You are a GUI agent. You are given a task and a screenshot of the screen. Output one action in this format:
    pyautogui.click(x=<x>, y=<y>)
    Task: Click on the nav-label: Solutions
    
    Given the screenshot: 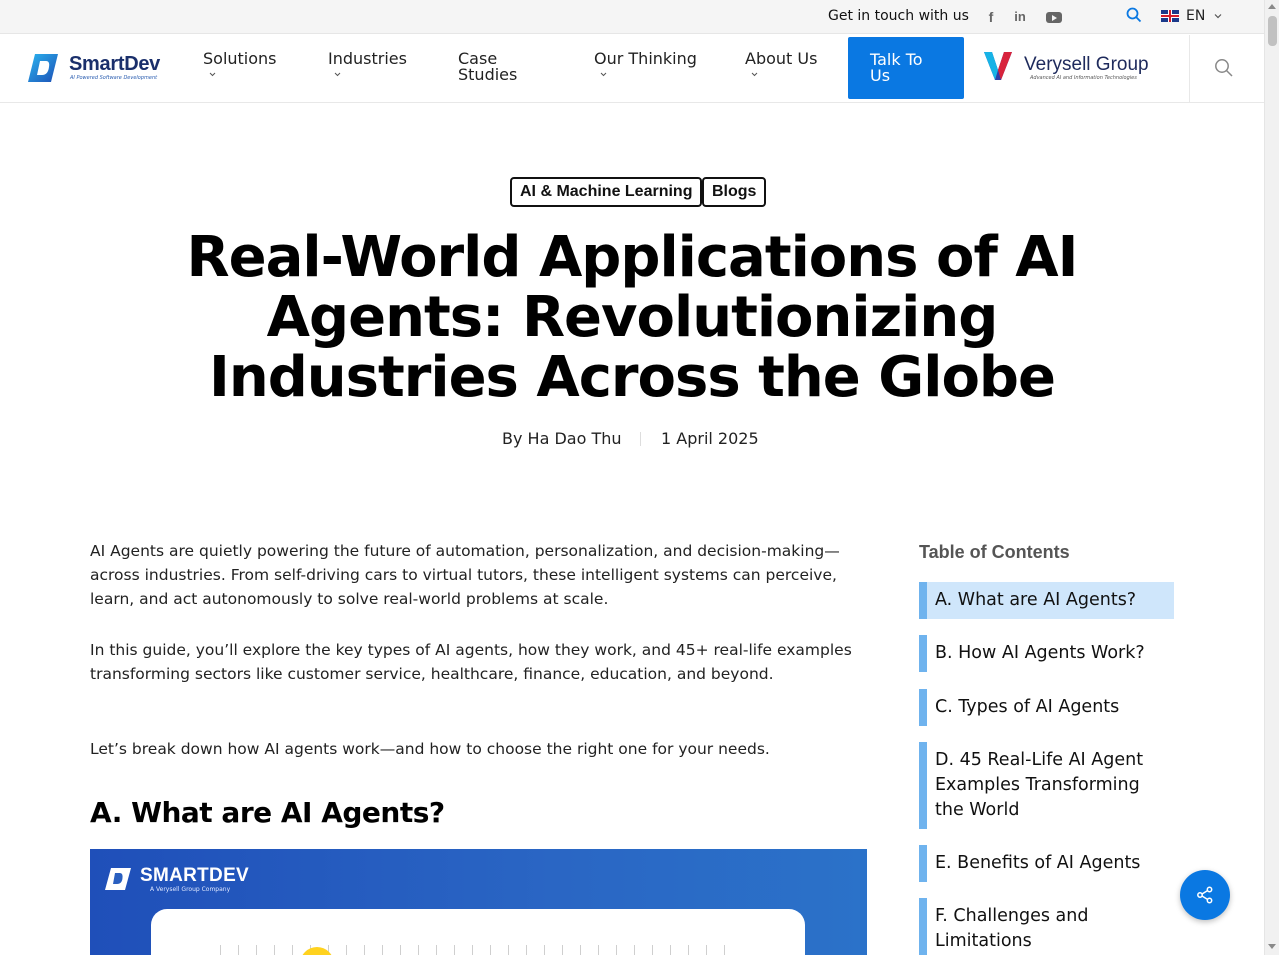 What is the action you would take?
    pyautogui.click(x=240, y=58)
    